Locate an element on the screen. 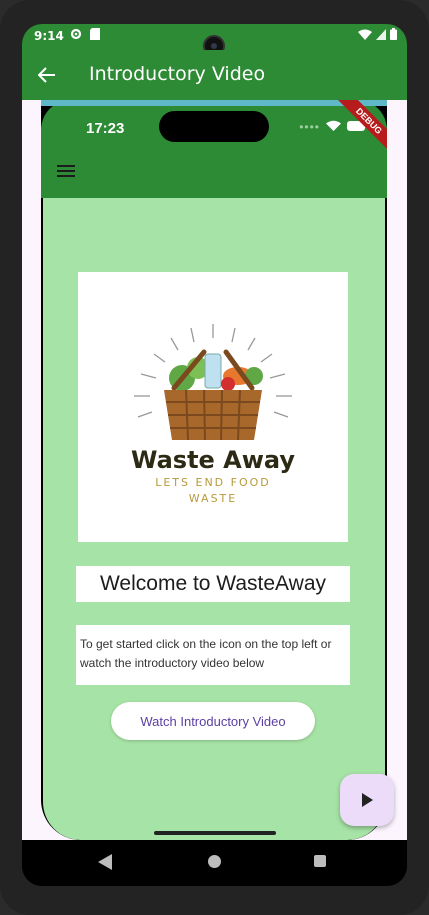 Image resolution: width=429 pixels, height=915 pixels. play-fab is located at coordinates (367, 800).